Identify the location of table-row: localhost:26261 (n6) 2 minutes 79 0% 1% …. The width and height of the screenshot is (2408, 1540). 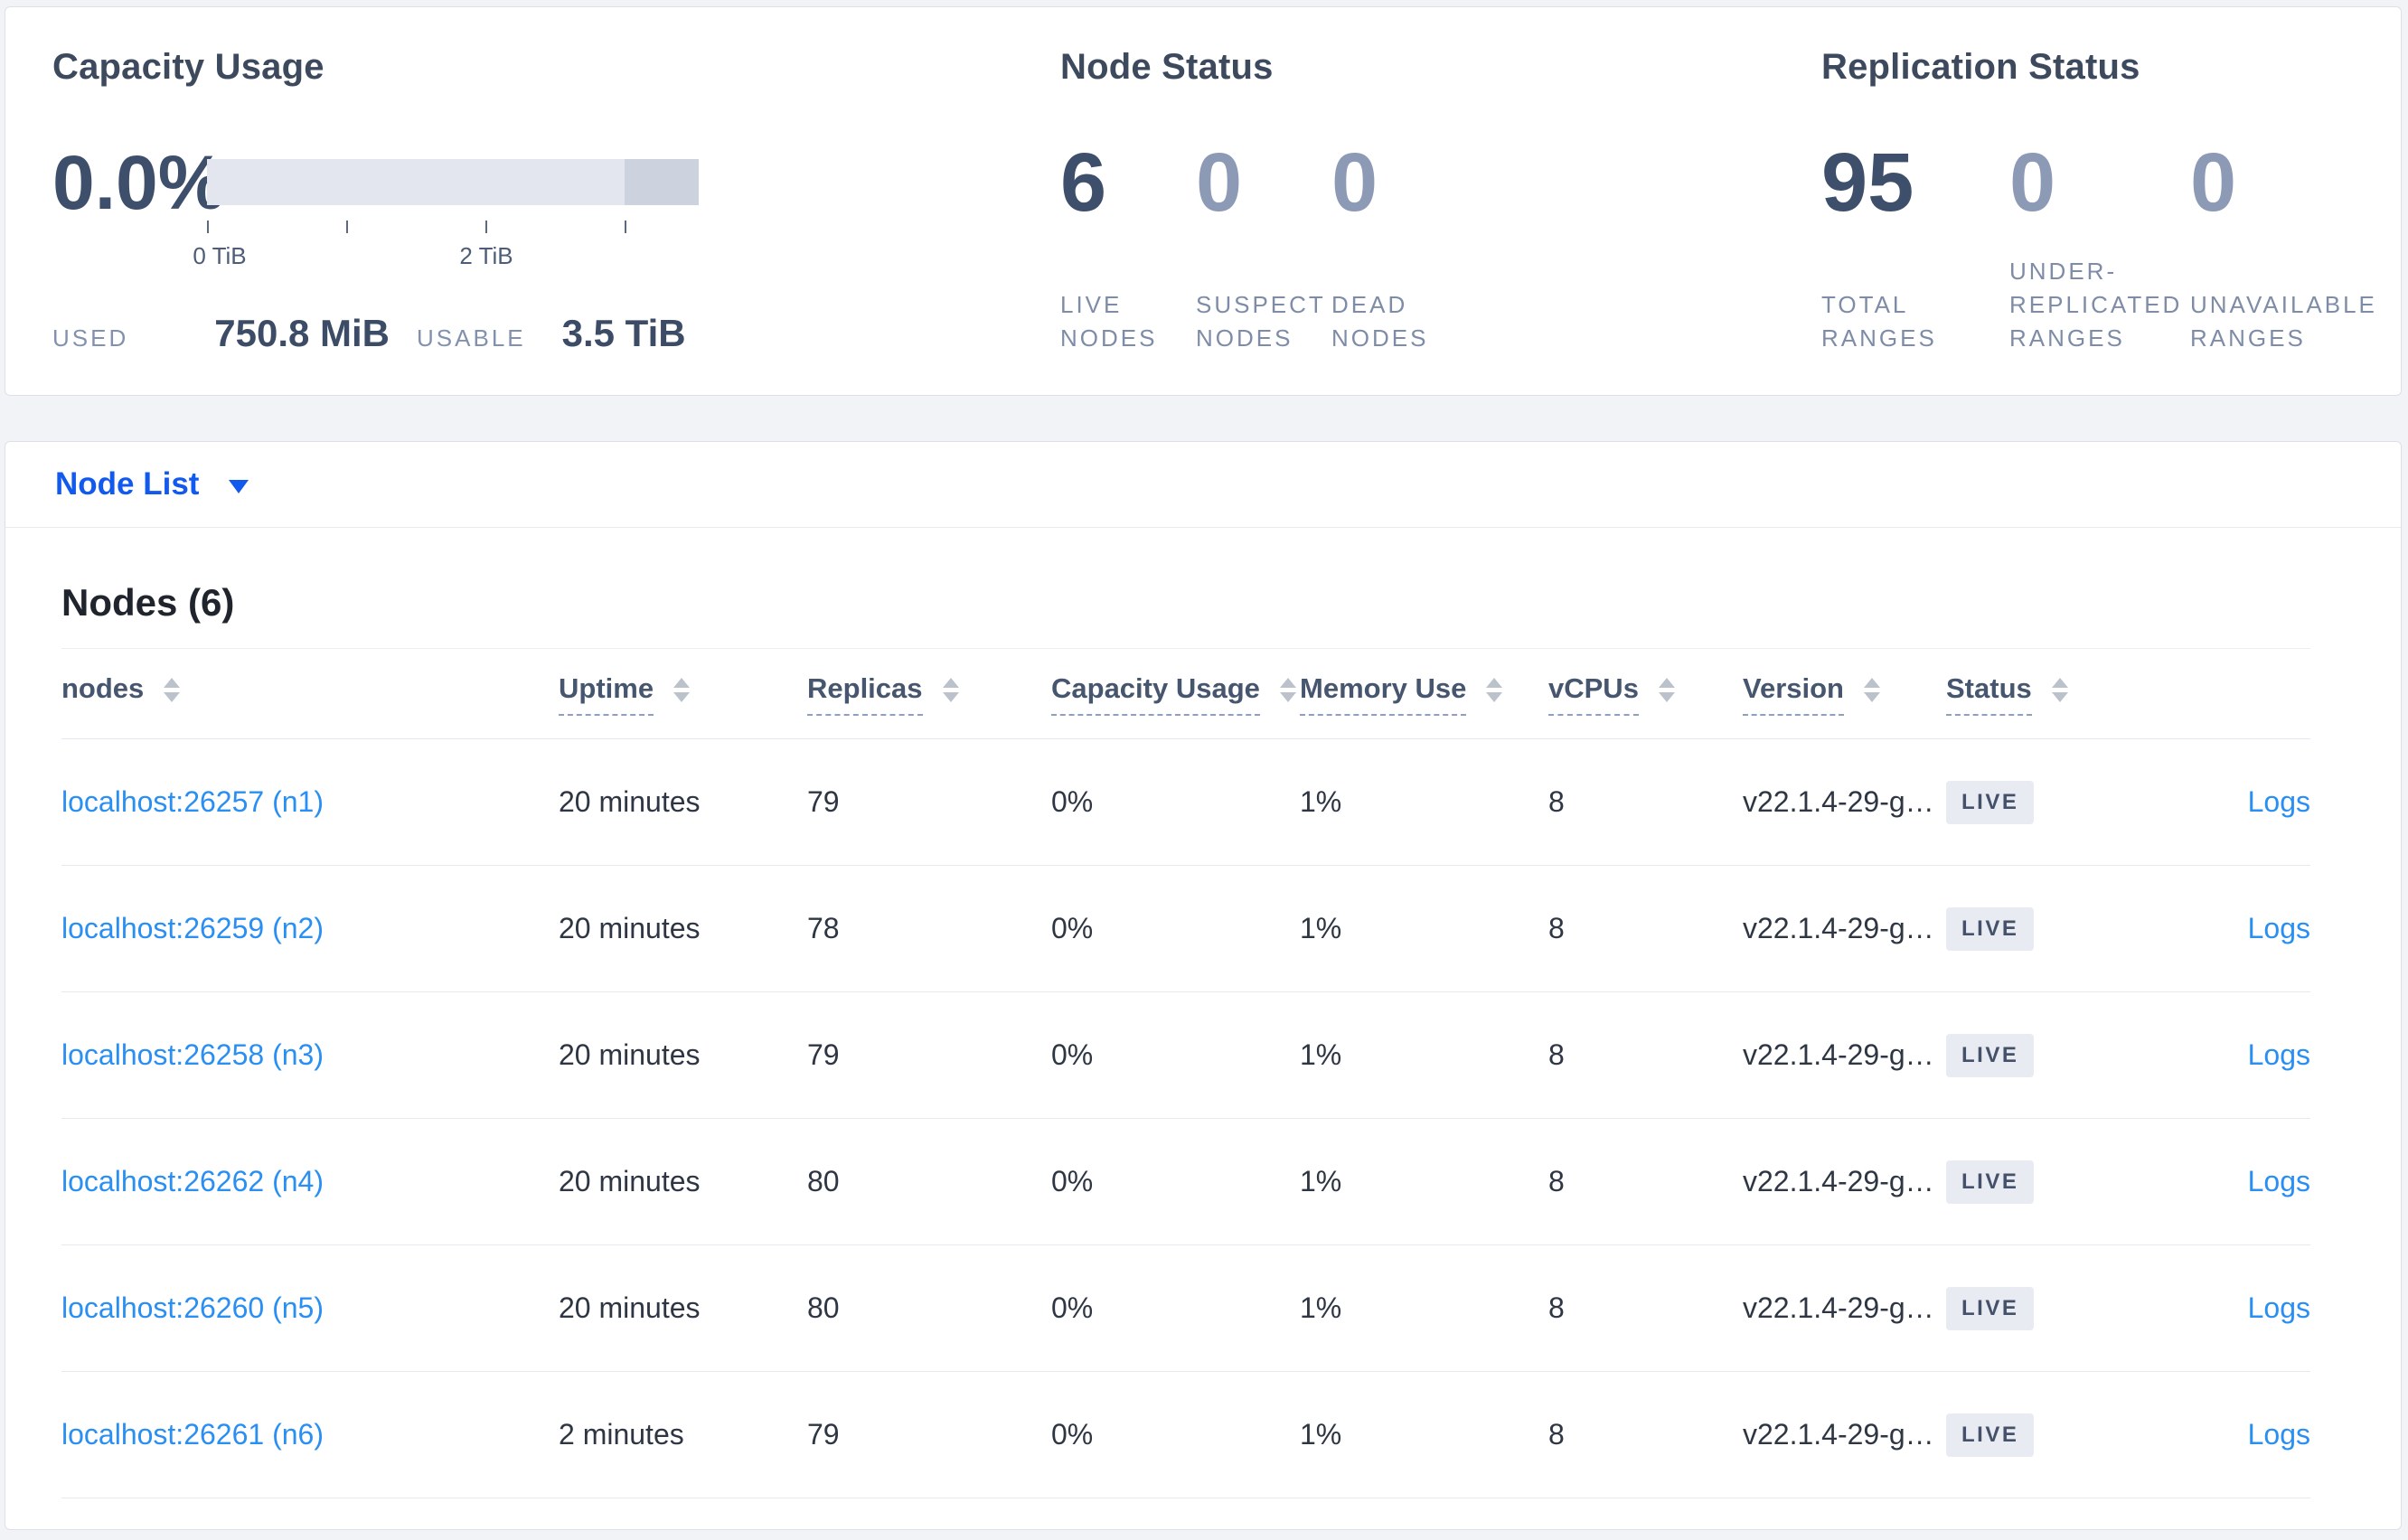
(1185, 1435).